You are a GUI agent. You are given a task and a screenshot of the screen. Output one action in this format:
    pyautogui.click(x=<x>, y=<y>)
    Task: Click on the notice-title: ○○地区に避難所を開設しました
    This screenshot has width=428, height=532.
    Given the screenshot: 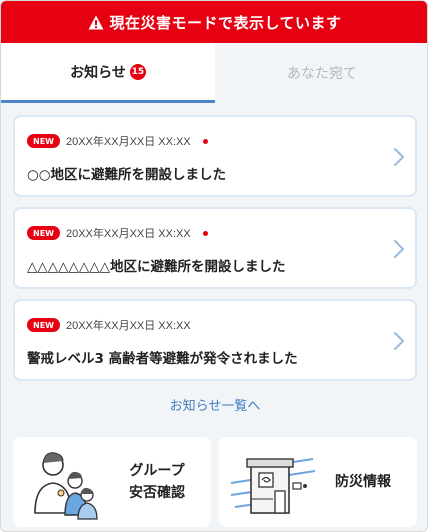 What is the action you would take?
    pyautogui.click(x=127, y=175)
    